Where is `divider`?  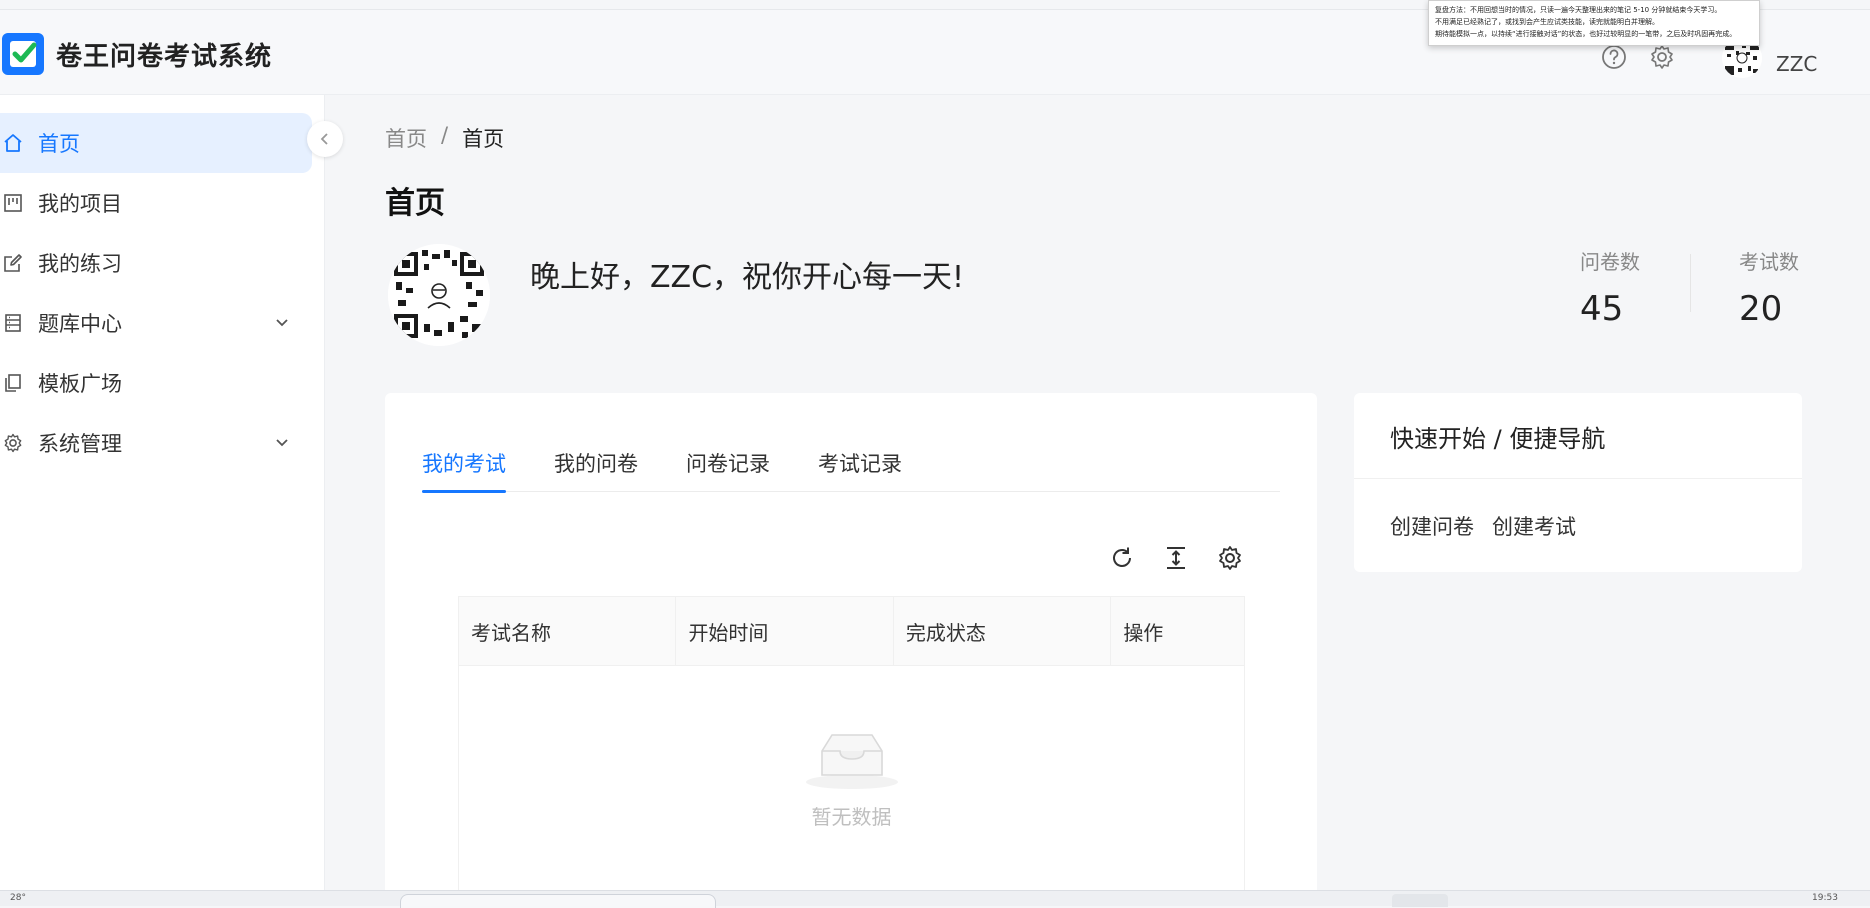
divider is located at coordinates (1578, 478).